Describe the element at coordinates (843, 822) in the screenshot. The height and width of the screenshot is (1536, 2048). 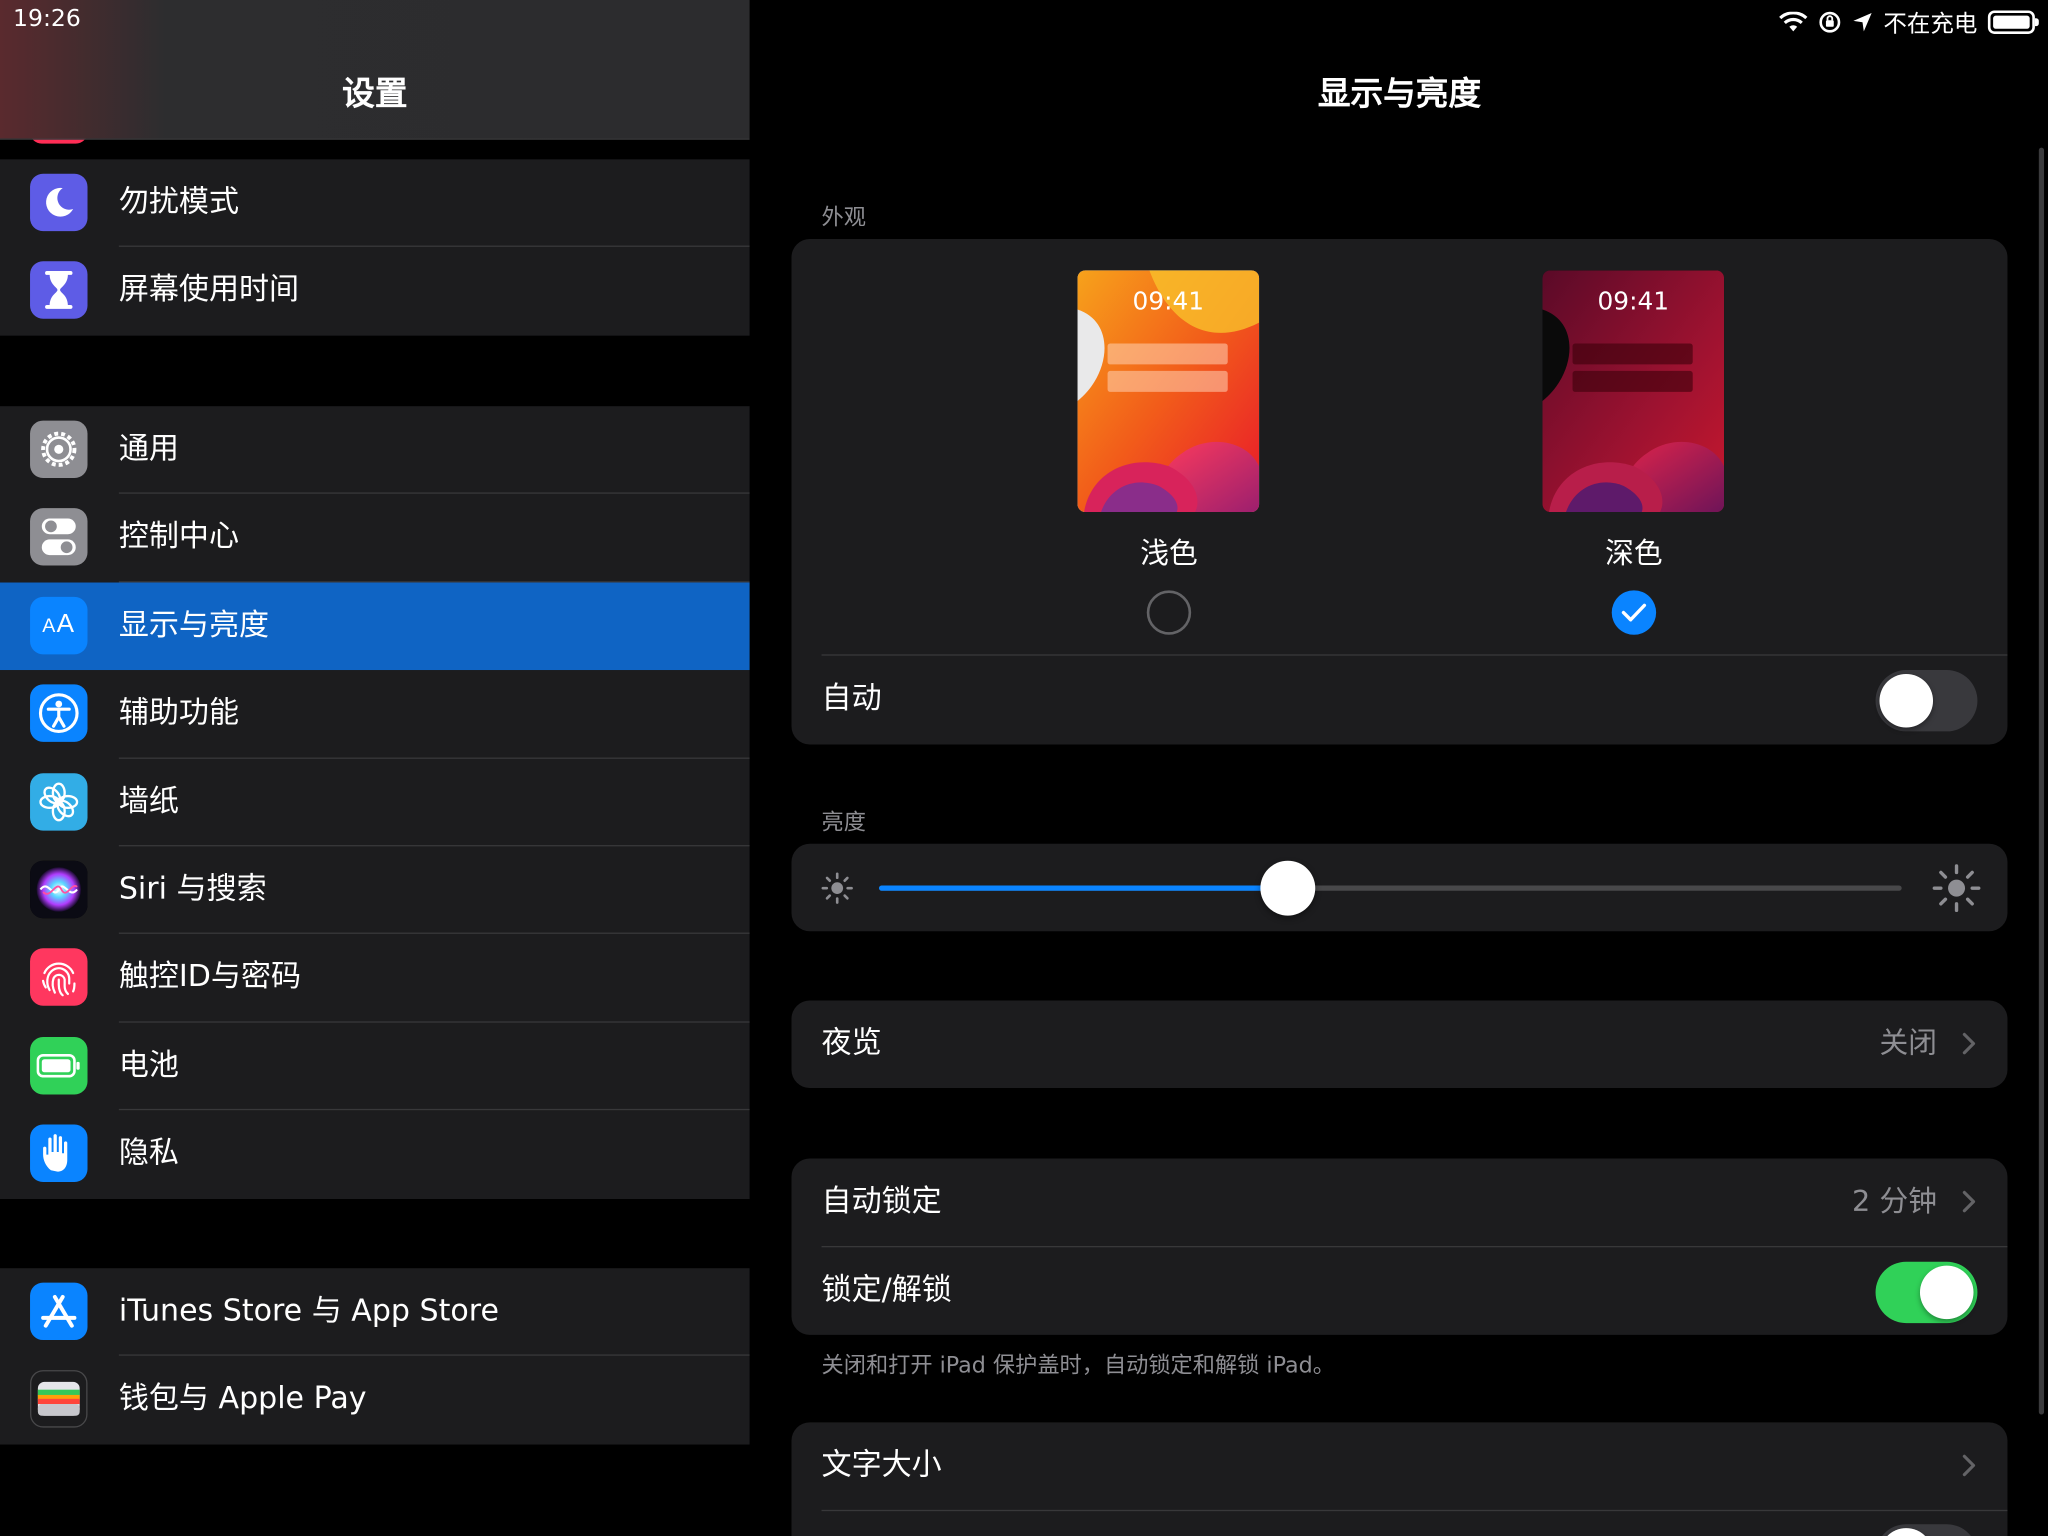
I see `brightness-header: 亮度` at that location.